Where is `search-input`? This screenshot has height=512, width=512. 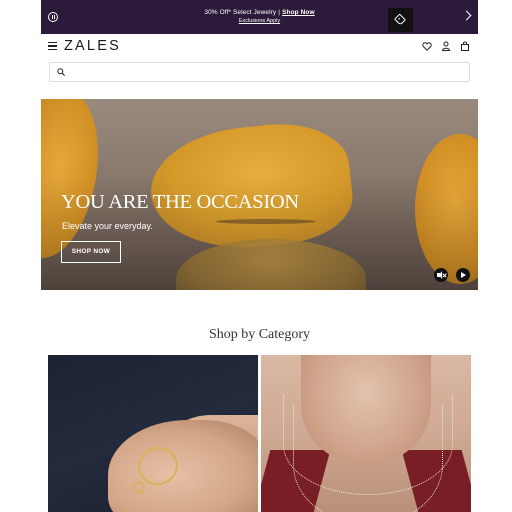 search-input is located at coordinates (265, 72).